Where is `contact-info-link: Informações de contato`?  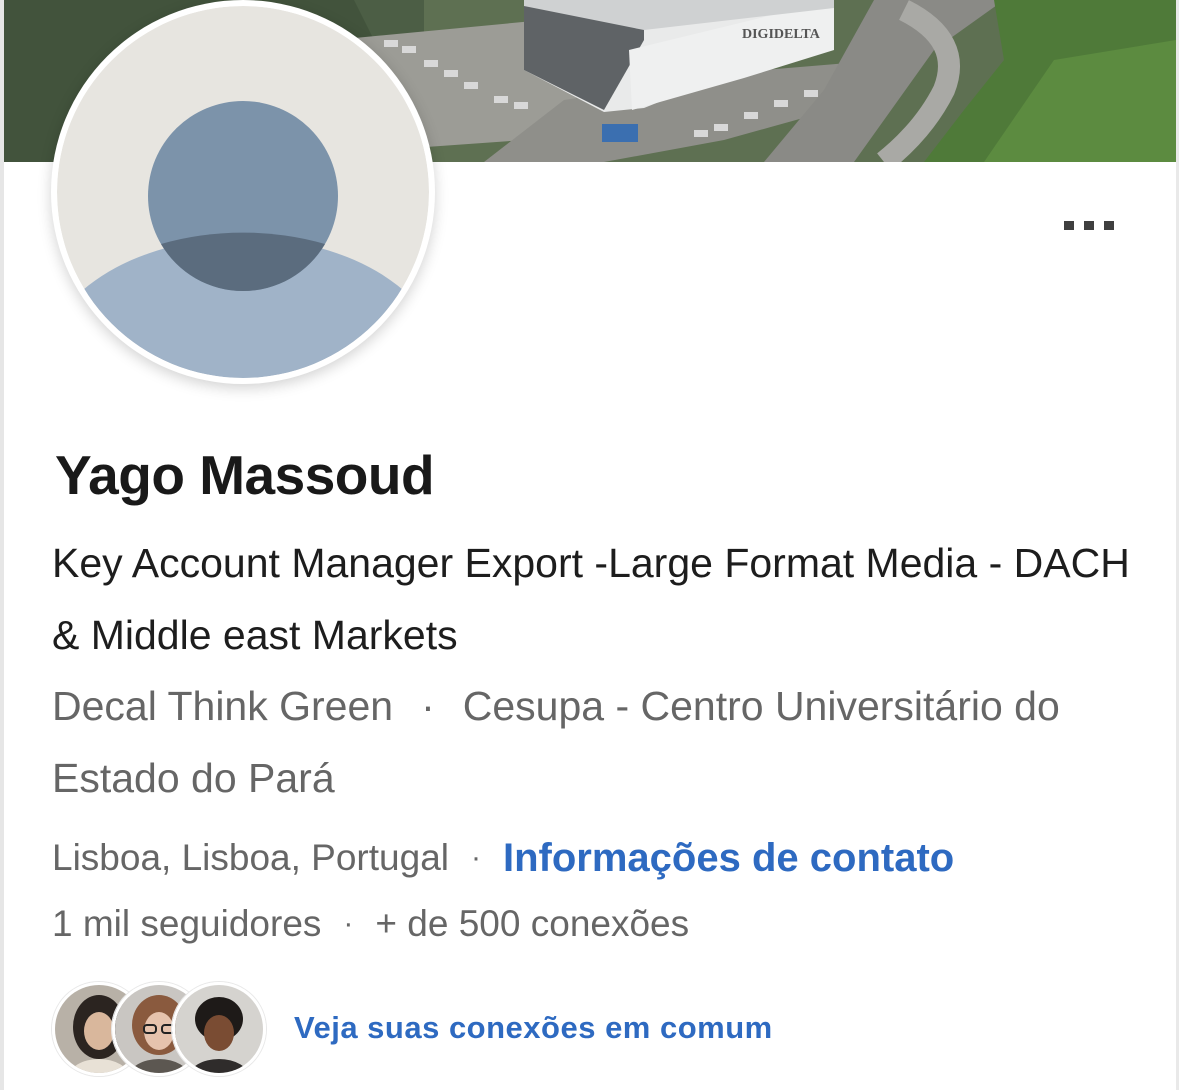
contact-info-link: Informações de contato is located at coordinates (728, 858).